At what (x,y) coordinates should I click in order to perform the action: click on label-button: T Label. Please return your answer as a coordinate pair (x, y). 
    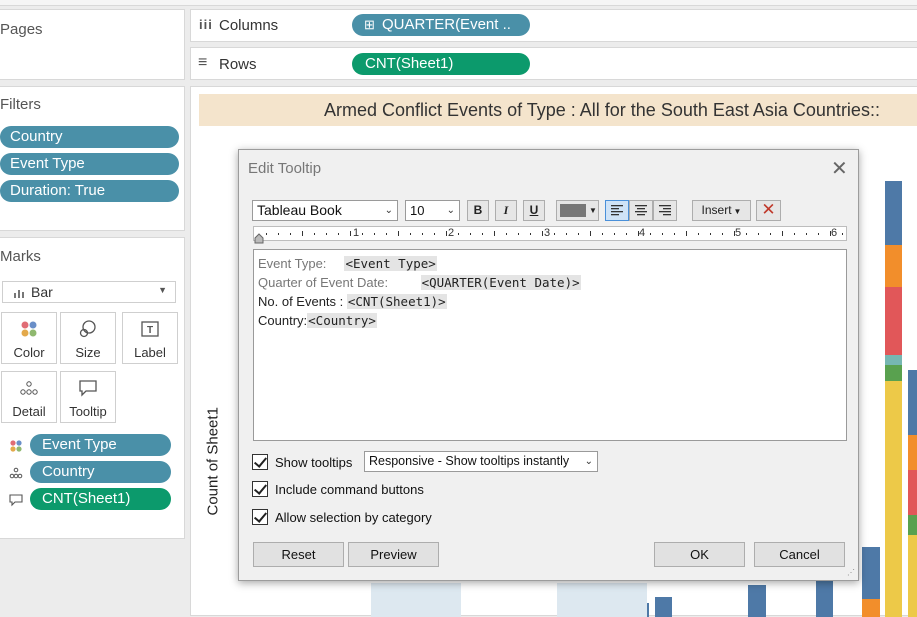
    Looking at the image, I should click on (150, 338).